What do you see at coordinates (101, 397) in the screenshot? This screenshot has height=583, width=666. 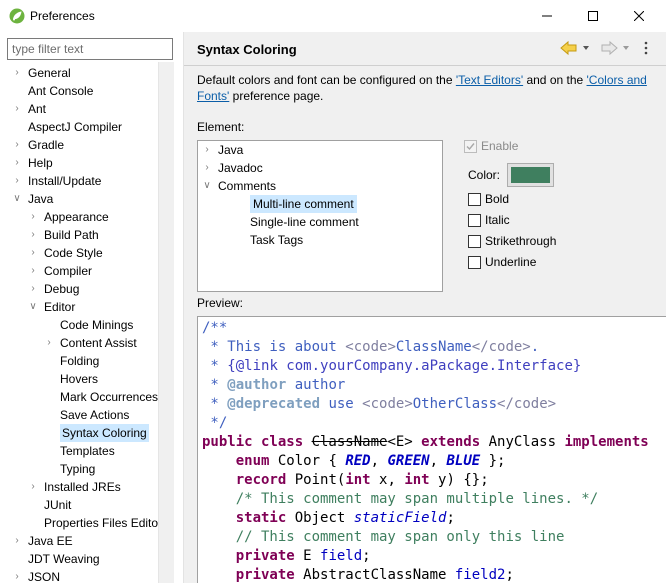 I see `tree-item: Mark Occurrences` at bounding box center [101, 397].